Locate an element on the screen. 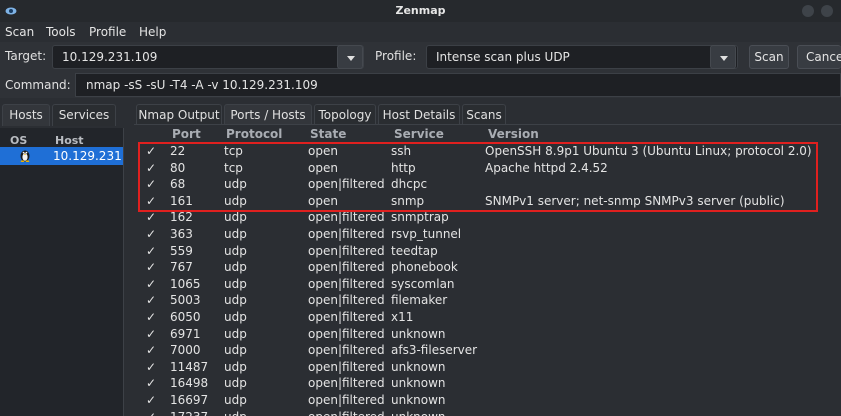  target-dropdown-button is located at coordinates (350, 57).